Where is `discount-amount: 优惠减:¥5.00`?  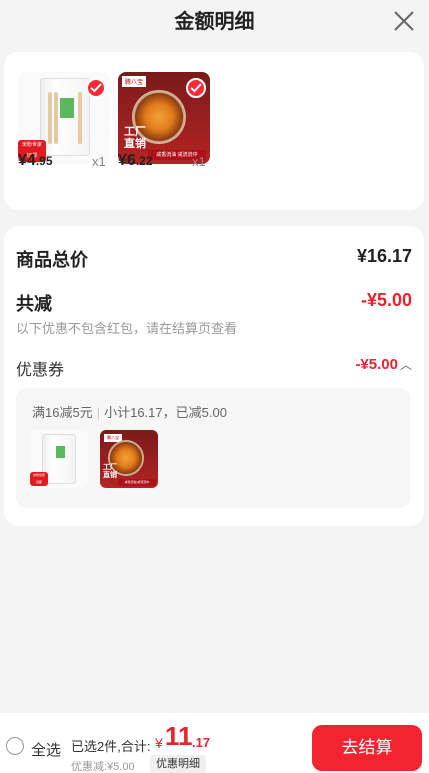
discount-amount: 优惠减:¥5.00 is located at coordinates (103, 767).